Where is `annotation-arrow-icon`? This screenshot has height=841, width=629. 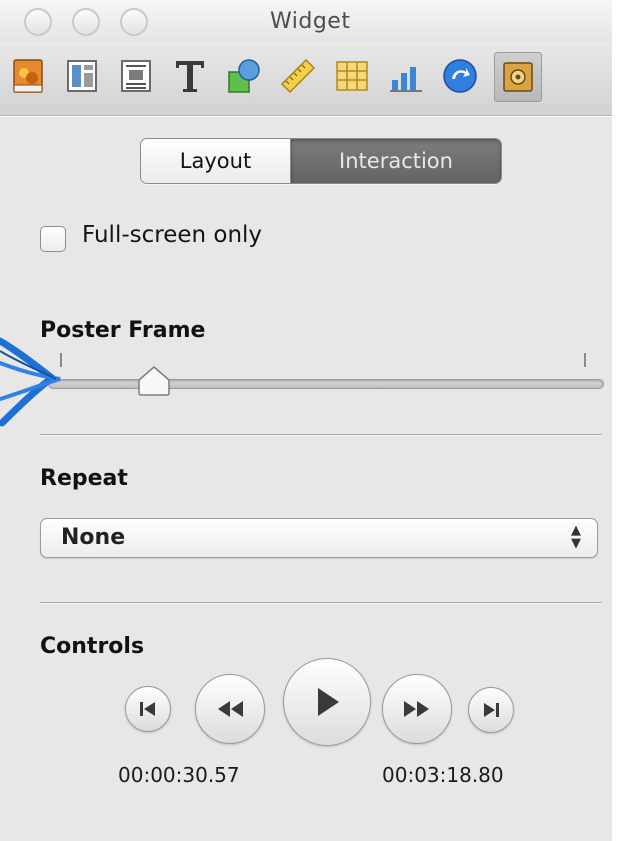
annotation-arrow-icon is located at coordinates (30, 382).